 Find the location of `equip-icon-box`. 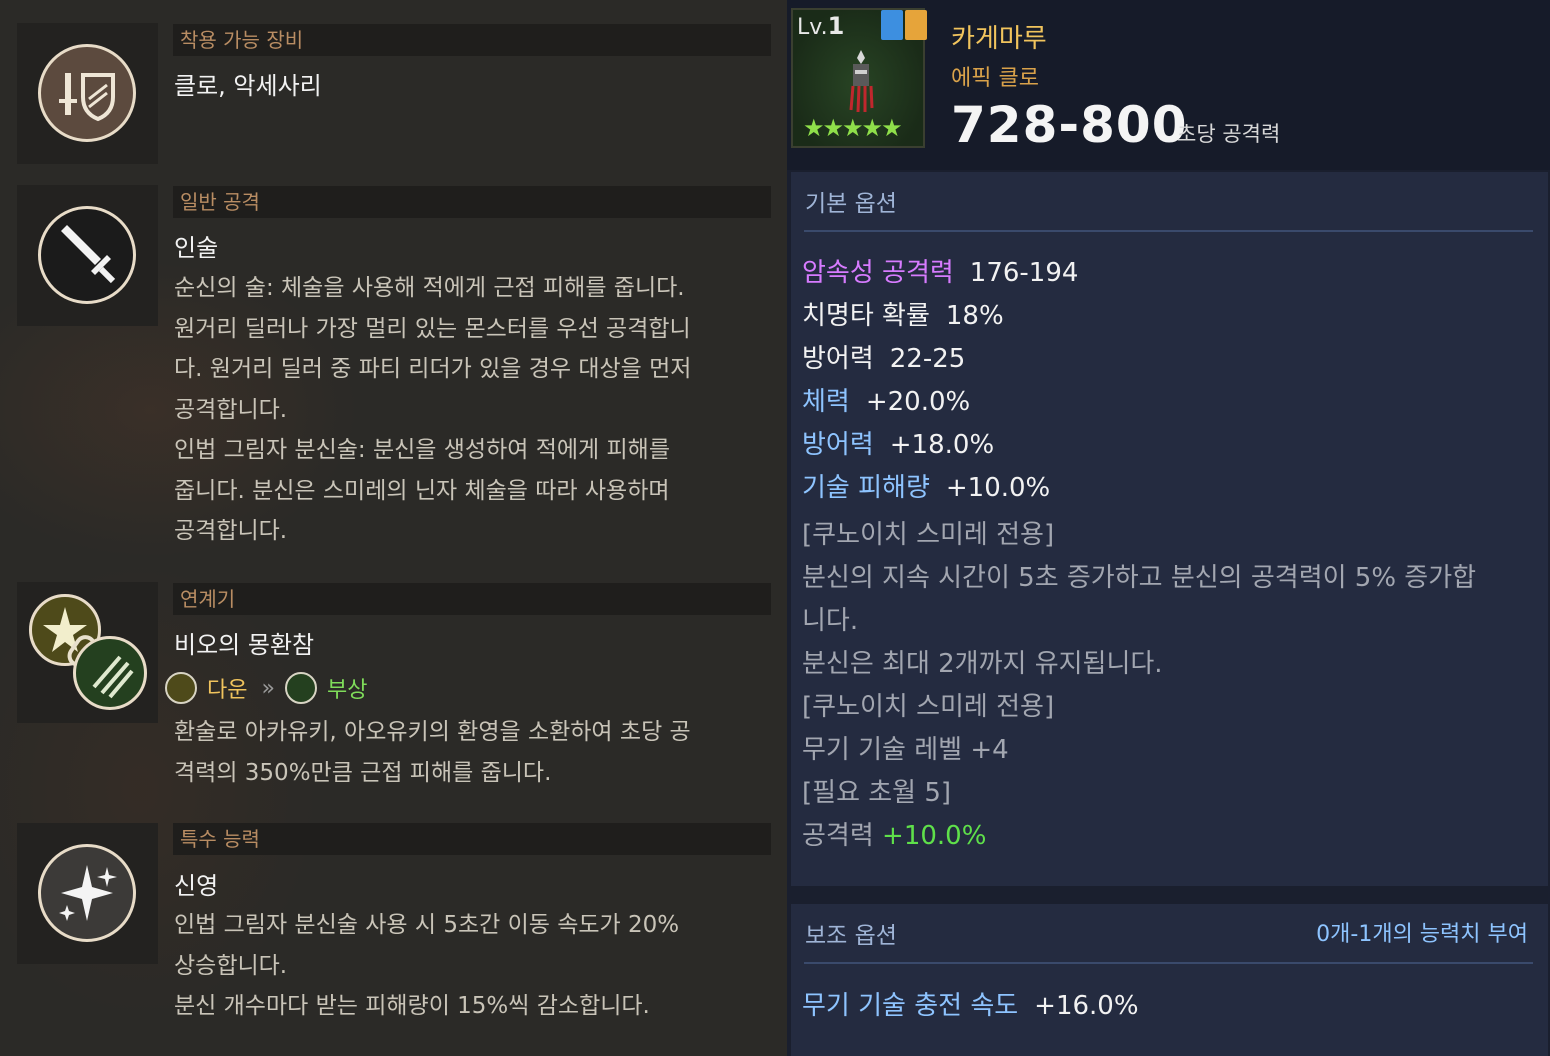

equip-icon-box is located at coordinates (87, 93).